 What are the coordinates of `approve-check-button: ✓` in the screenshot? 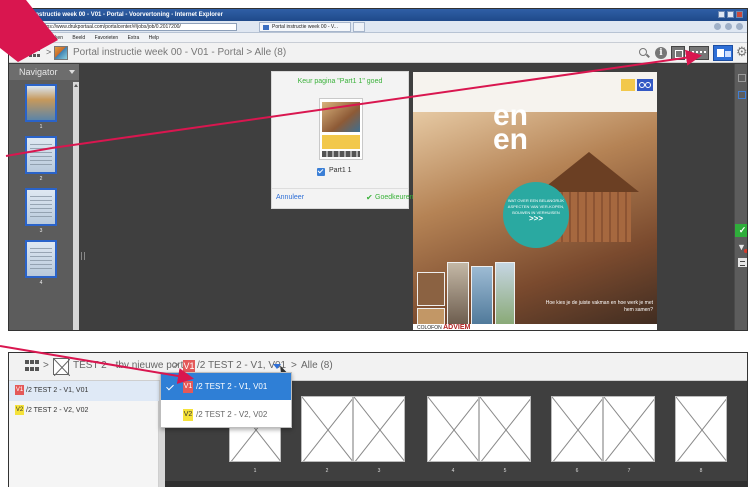 It's located at (741, 230).